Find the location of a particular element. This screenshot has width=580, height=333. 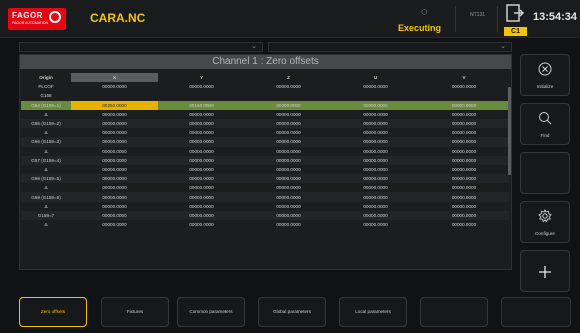

common-parameters-tab: Common parameters is located at coordinates (211, 312).